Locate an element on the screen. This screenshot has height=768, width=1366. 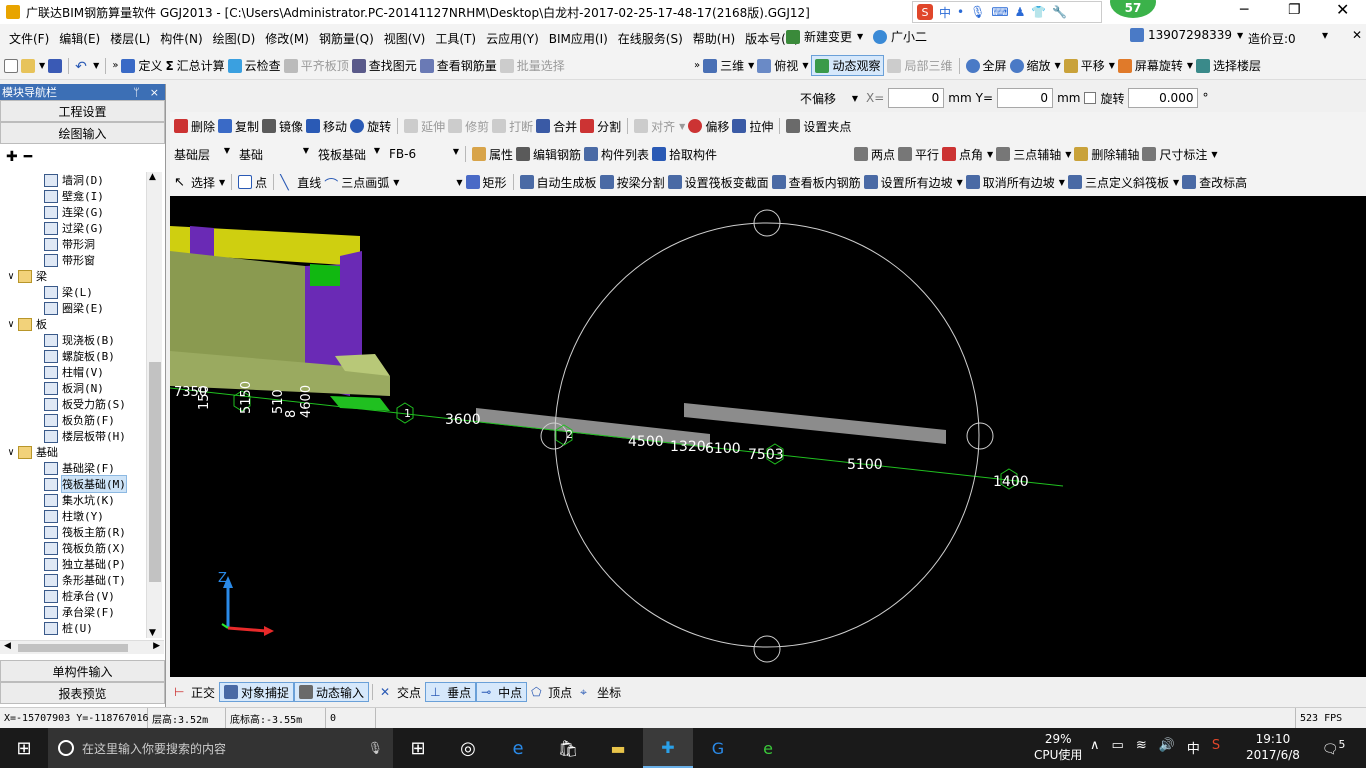
tree-item: 条形基础(T) is located at coordinates (74, 580).